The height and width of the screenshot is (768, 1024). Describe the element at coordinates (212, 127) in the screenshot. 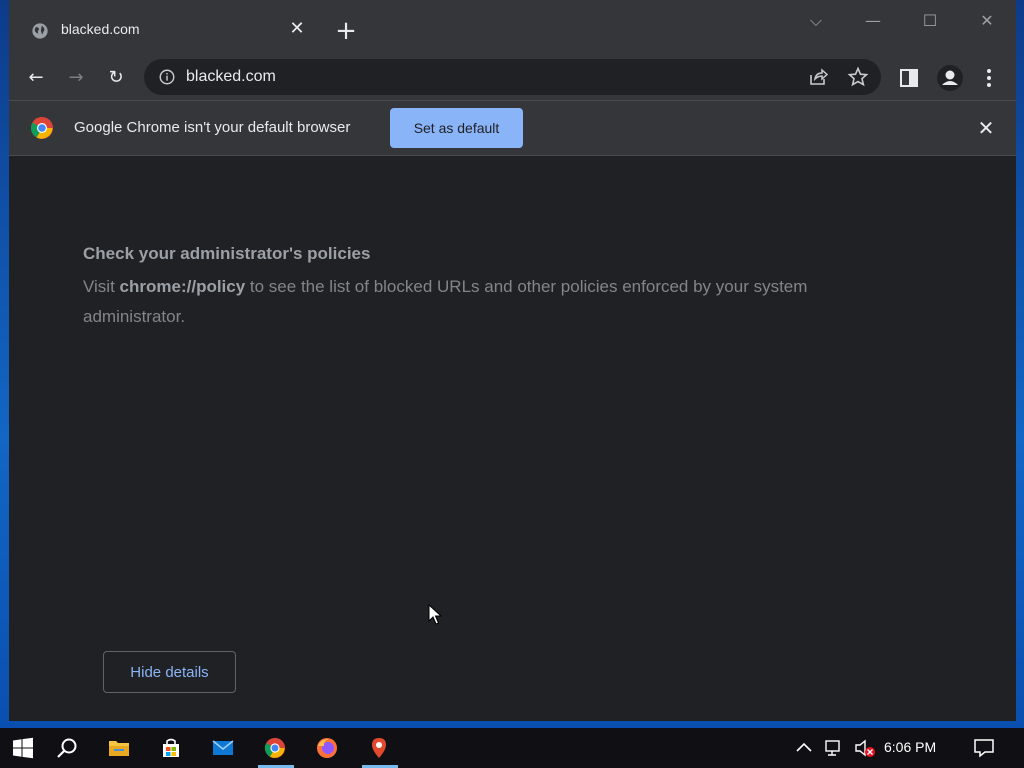

I see `infobar-message: Google Chrome isn't your default browser` at that location.